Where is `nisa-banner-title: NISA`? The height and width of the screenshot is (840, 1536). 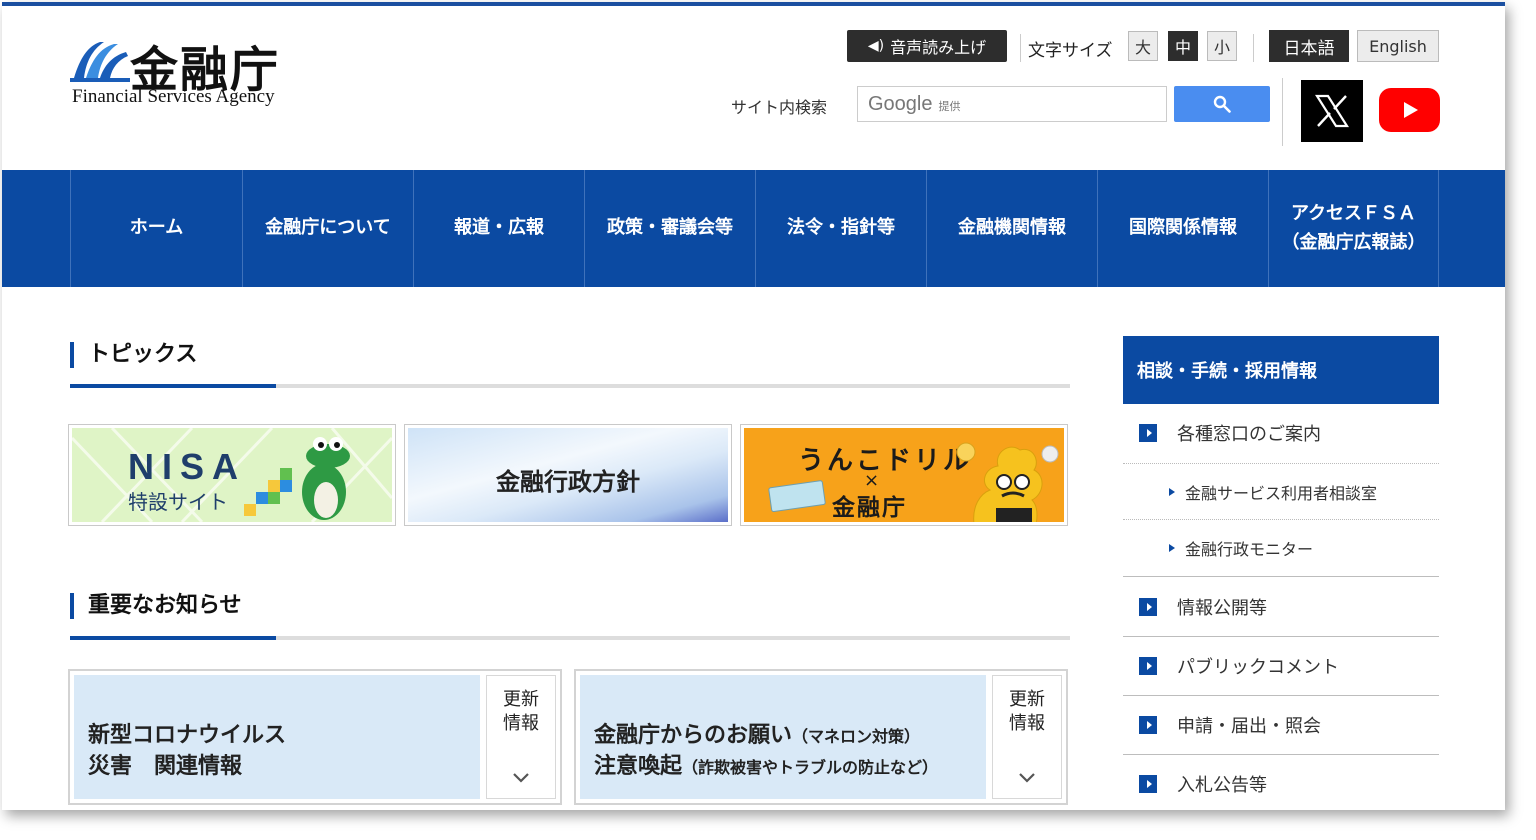 nisa-banner-title: NISA is located at coordinates (187, 466).